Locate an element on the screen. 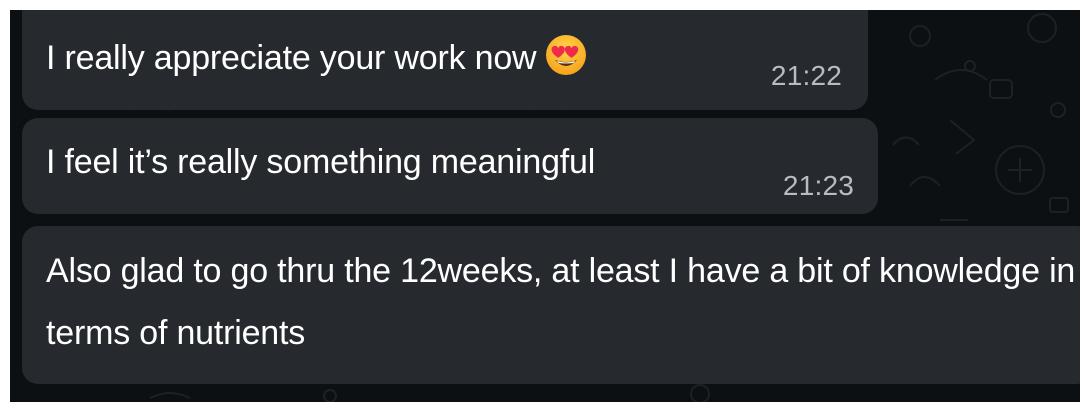  message-text: I really appreciate your work now is located at coordinates (317, 62).